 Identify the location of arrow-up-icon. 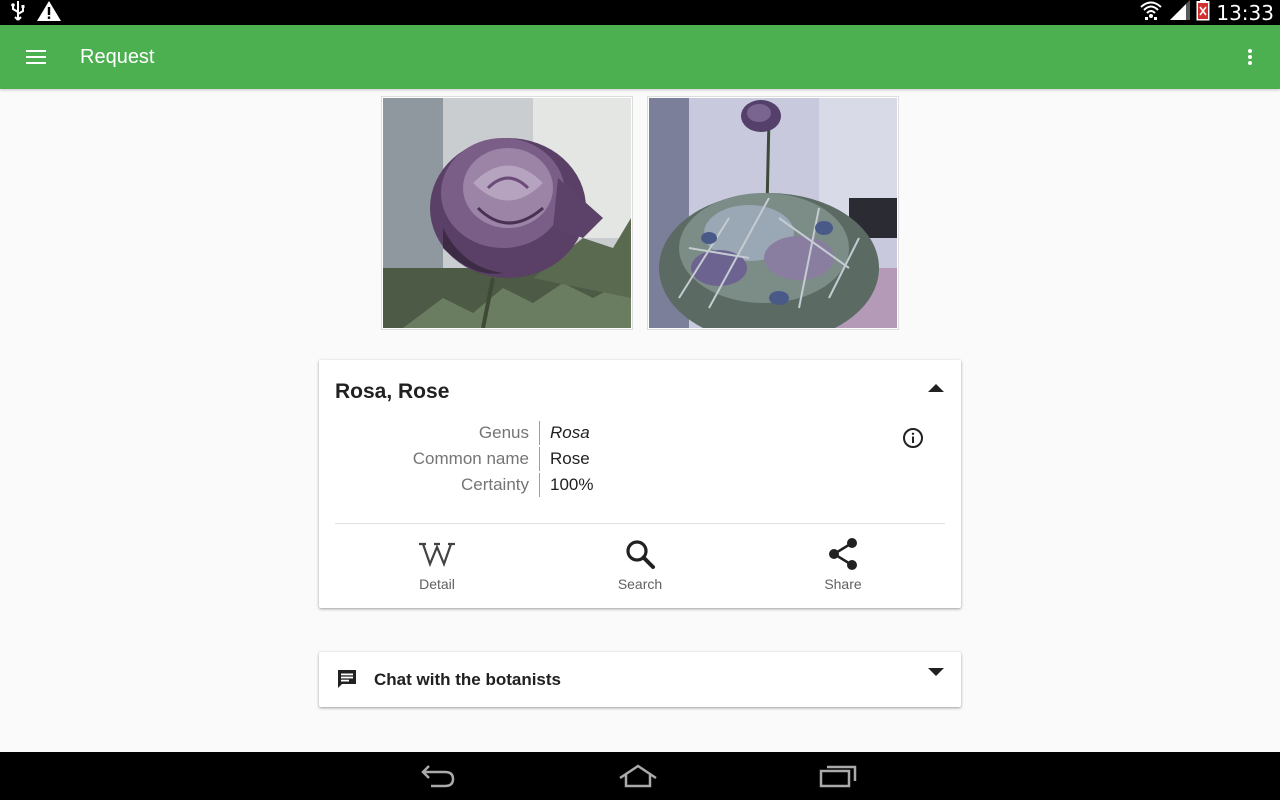
(936, 388).